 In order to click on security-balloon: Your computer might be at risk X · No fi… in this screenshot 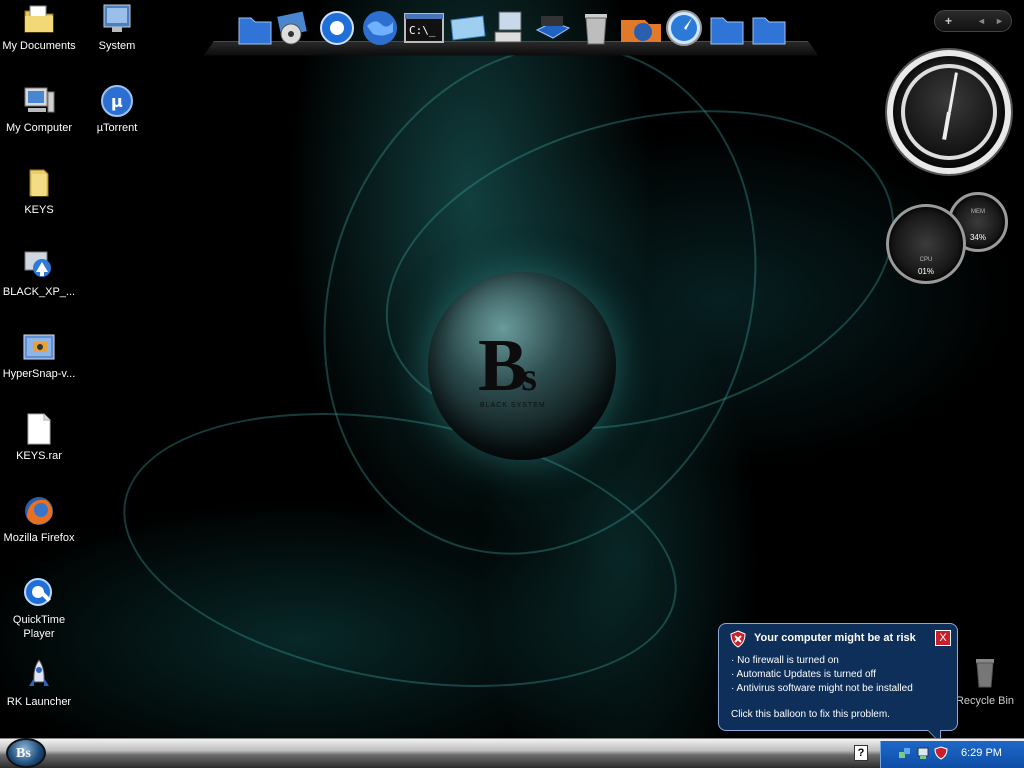, I will do `click(838, 683)`.